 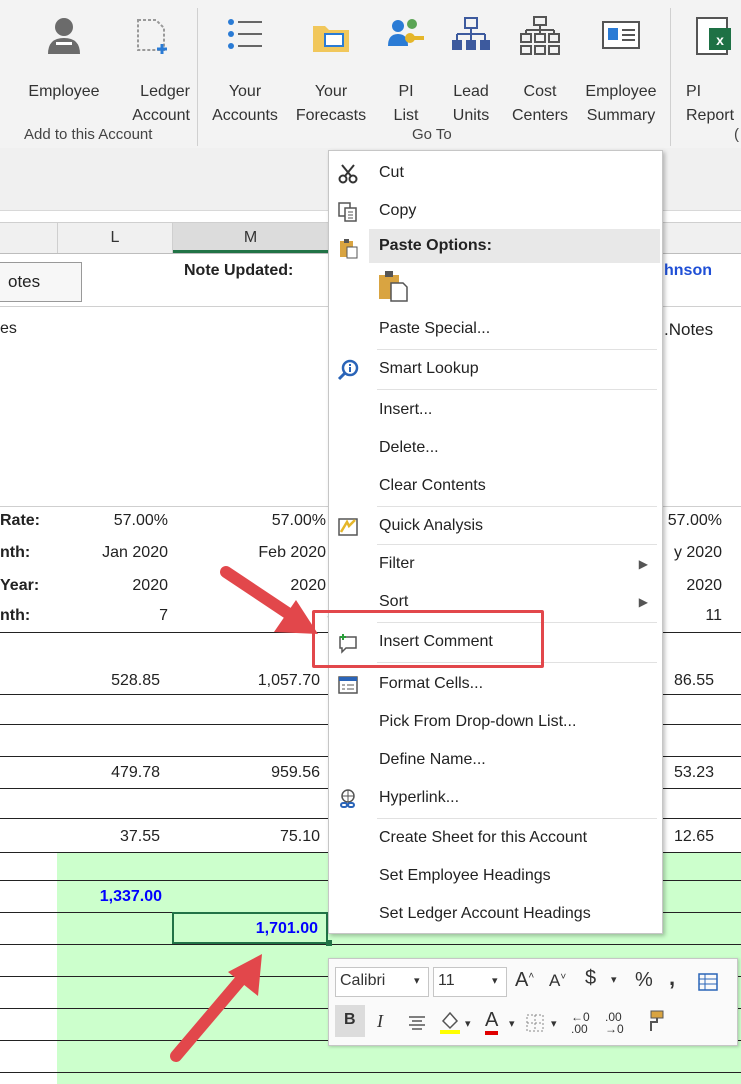 What do you see at coordinates (398, 210) in the screenshot?
I see `menu-label-copy: Copy` at bounding box center [398, 210].